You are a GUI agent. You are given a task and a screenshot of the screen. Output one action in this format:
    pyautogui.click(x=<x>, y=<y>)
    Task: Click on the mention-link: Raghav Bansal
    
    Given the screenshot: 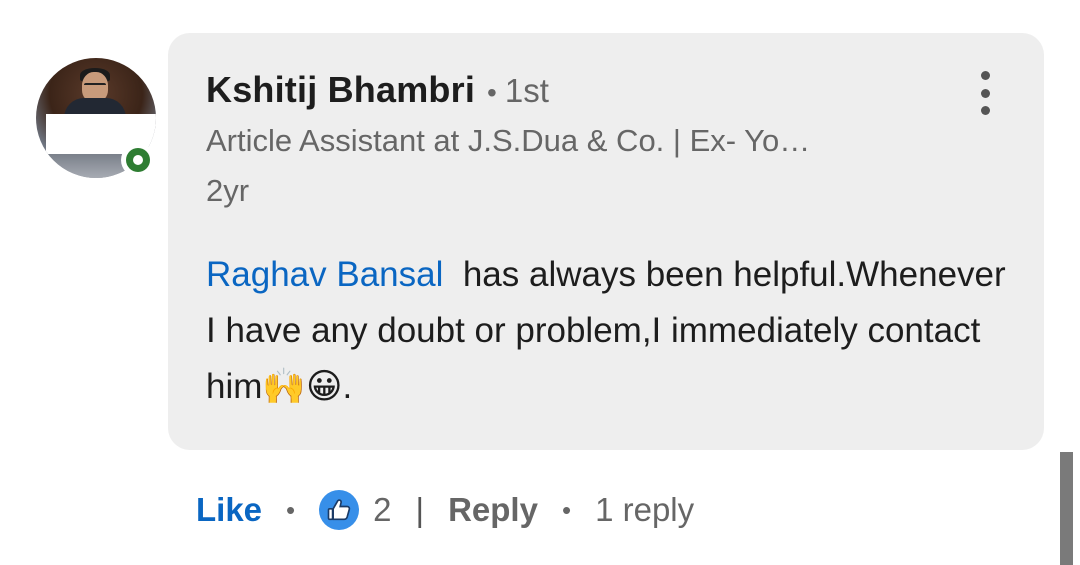 What is the action you would take?
    pyautogui.click(x=324, y=274)
    